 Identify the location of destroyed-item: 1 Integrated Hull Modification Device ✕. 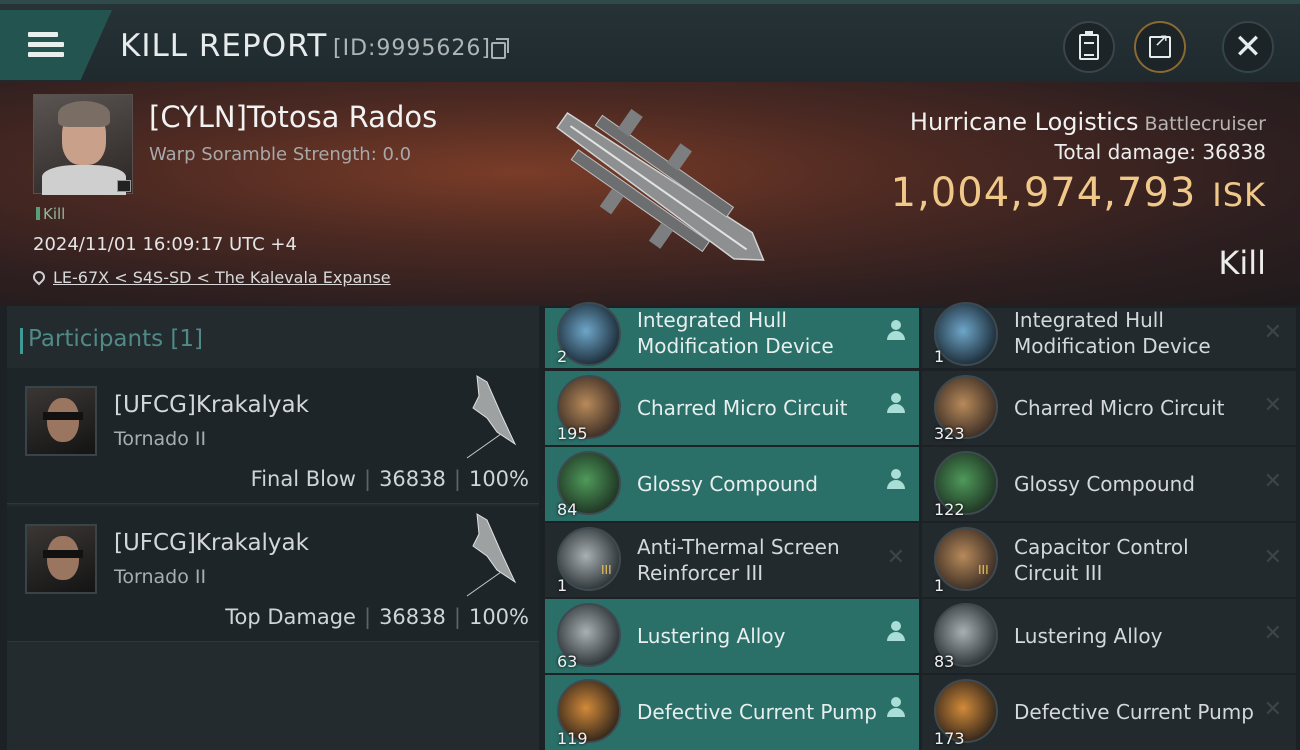
(1109, 335).